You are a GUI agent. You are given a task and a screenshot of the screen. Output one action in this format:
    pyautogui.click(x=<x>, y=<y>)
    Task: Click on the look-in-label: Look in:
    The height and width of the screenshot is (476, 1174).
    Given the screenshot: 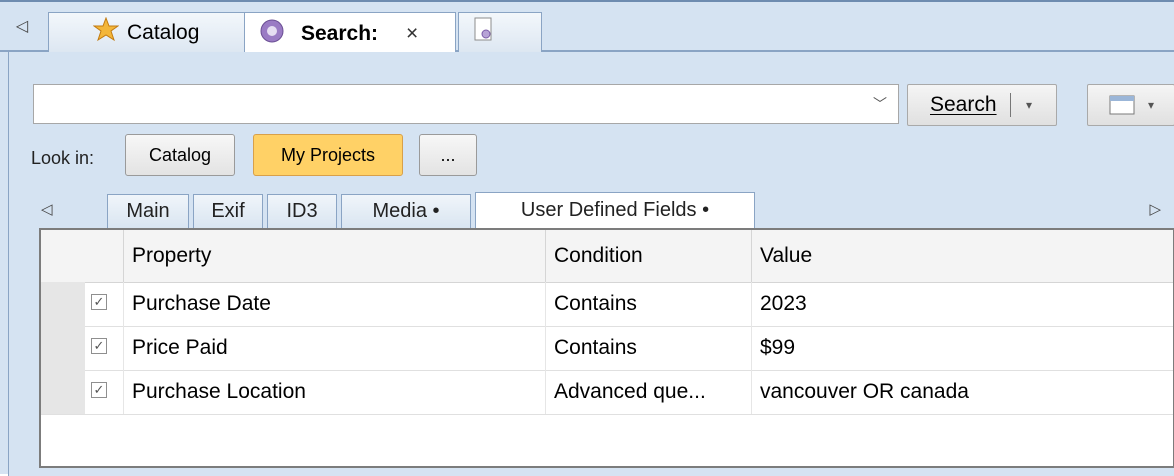 What is the action you would take?
    pyautogui.click(x=63, y=158)
    